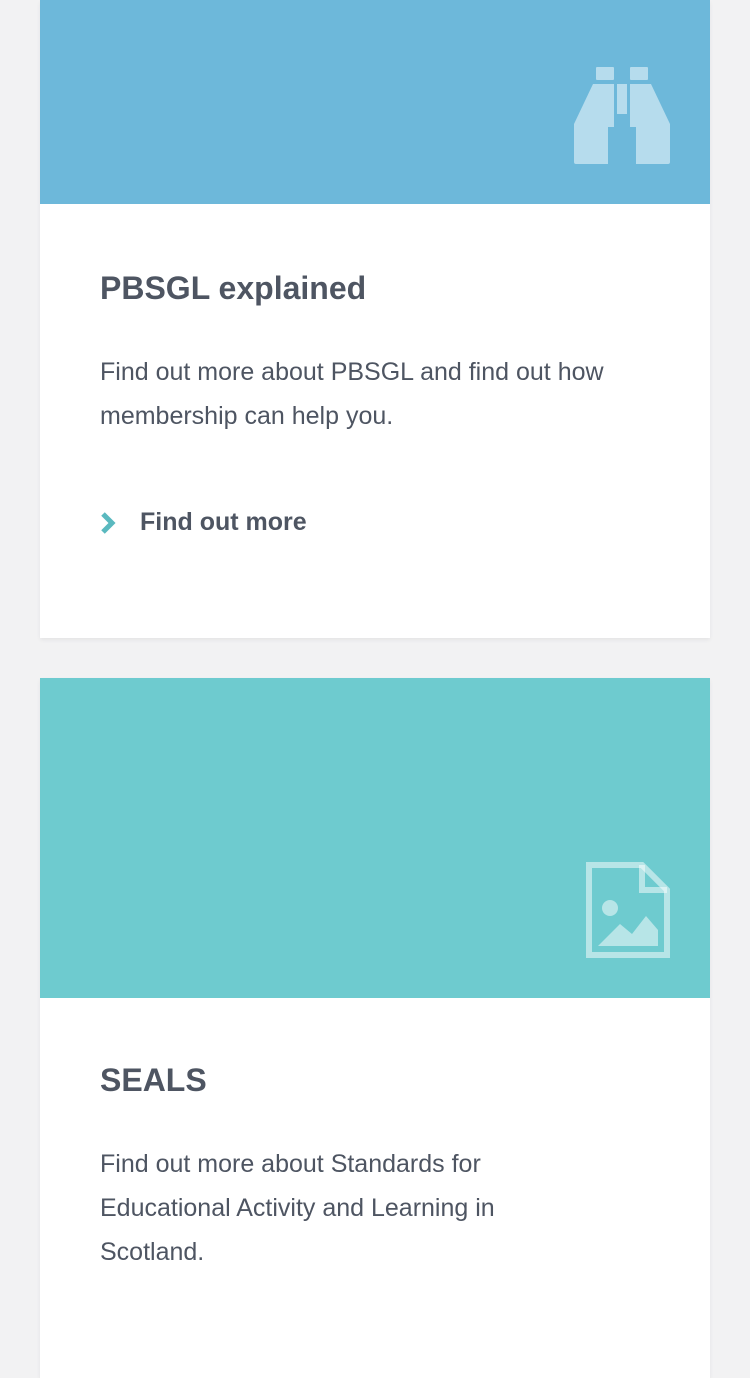 This screenshot has width=750, height=1378. I want to click on find-out-more-link: Find out more, so click(375, 522).